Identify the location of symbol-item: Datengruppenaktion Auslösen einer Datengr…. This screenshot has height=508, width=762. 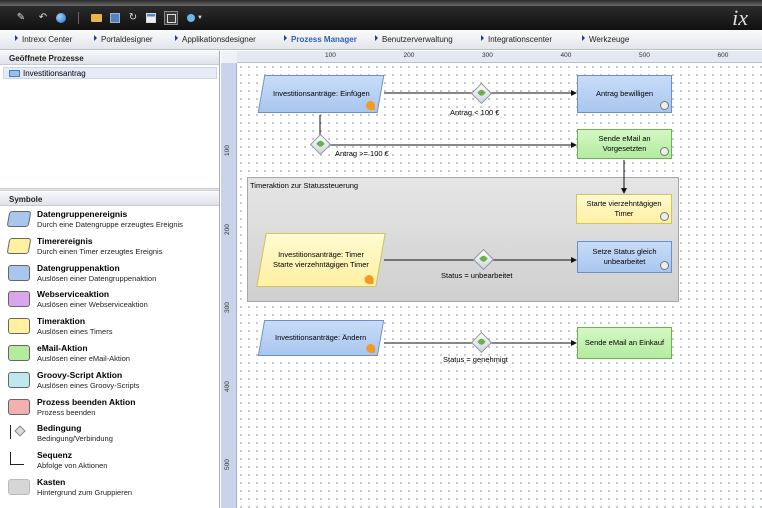
(110, 276).